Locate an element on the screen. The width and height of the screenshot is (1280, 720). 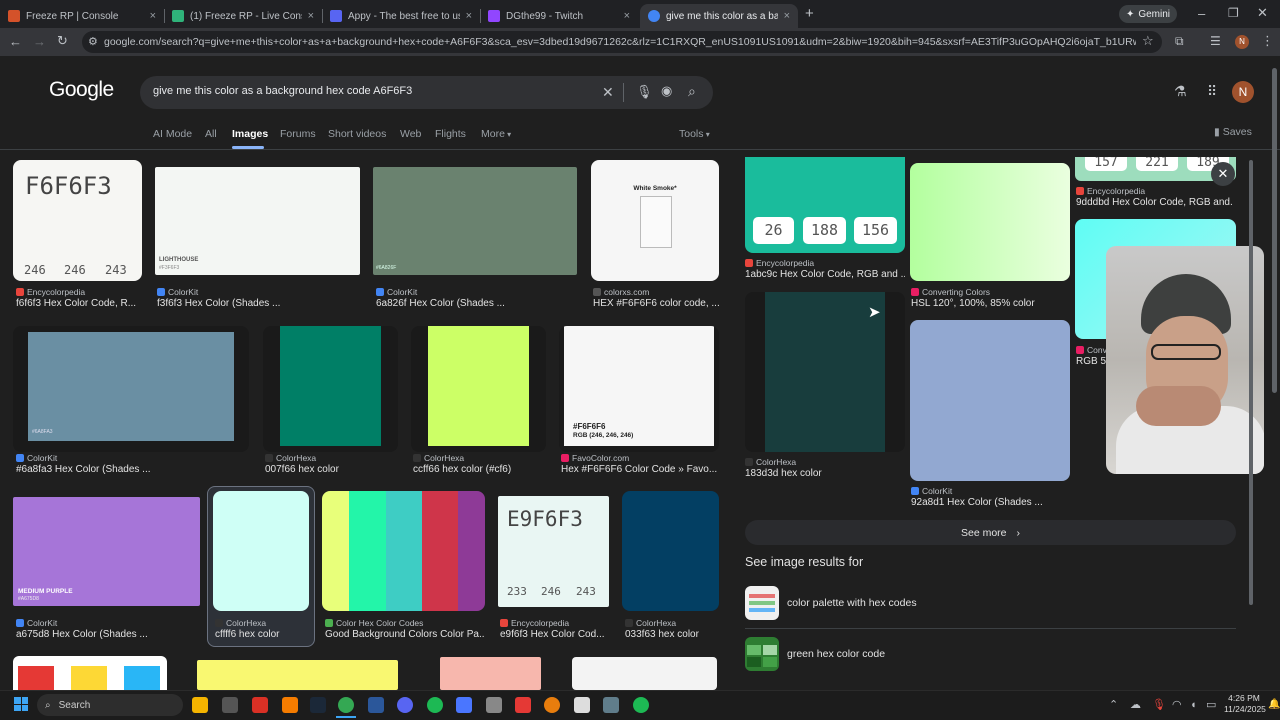
result-image: MEDIUM PURPLE #A675D8 is located at coordinates (106, 551).